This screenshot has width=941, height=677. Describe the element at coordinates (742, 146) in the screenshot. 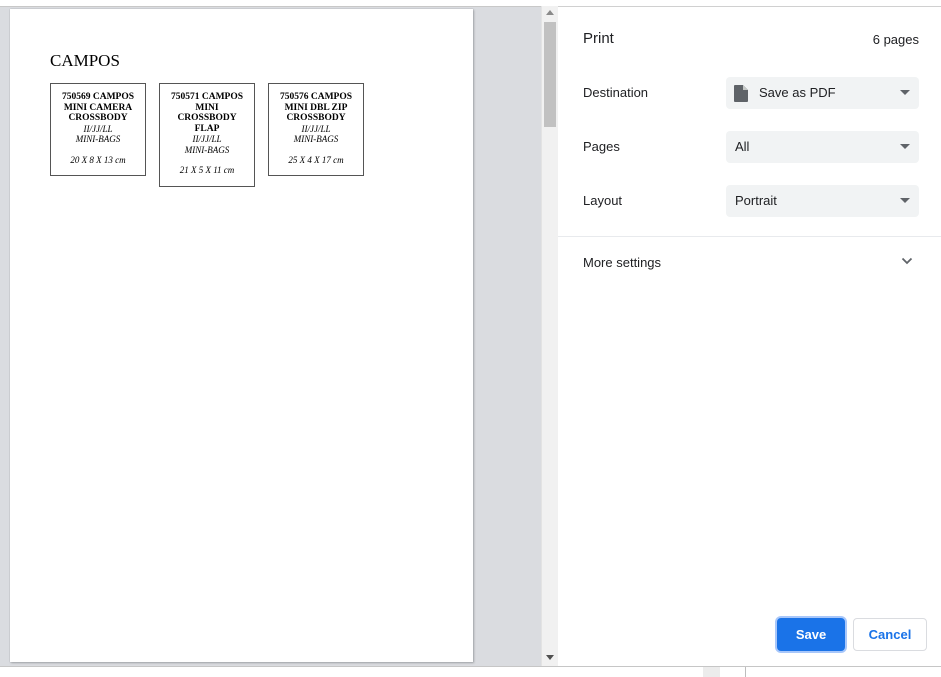

I see `pages-value: All` at that location.